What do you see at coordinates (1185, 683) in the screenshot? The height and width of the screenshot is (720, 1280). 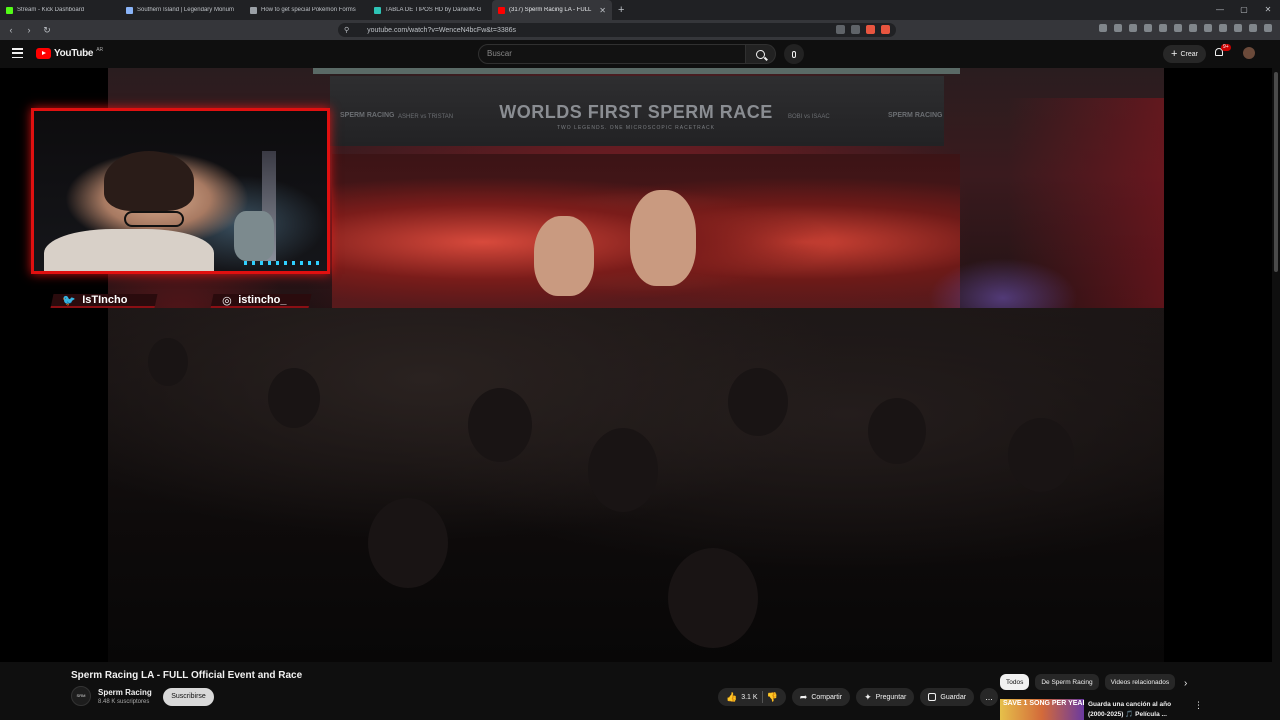 I see `chevron-right-icon: ›` at bounding box center [1185, 683].